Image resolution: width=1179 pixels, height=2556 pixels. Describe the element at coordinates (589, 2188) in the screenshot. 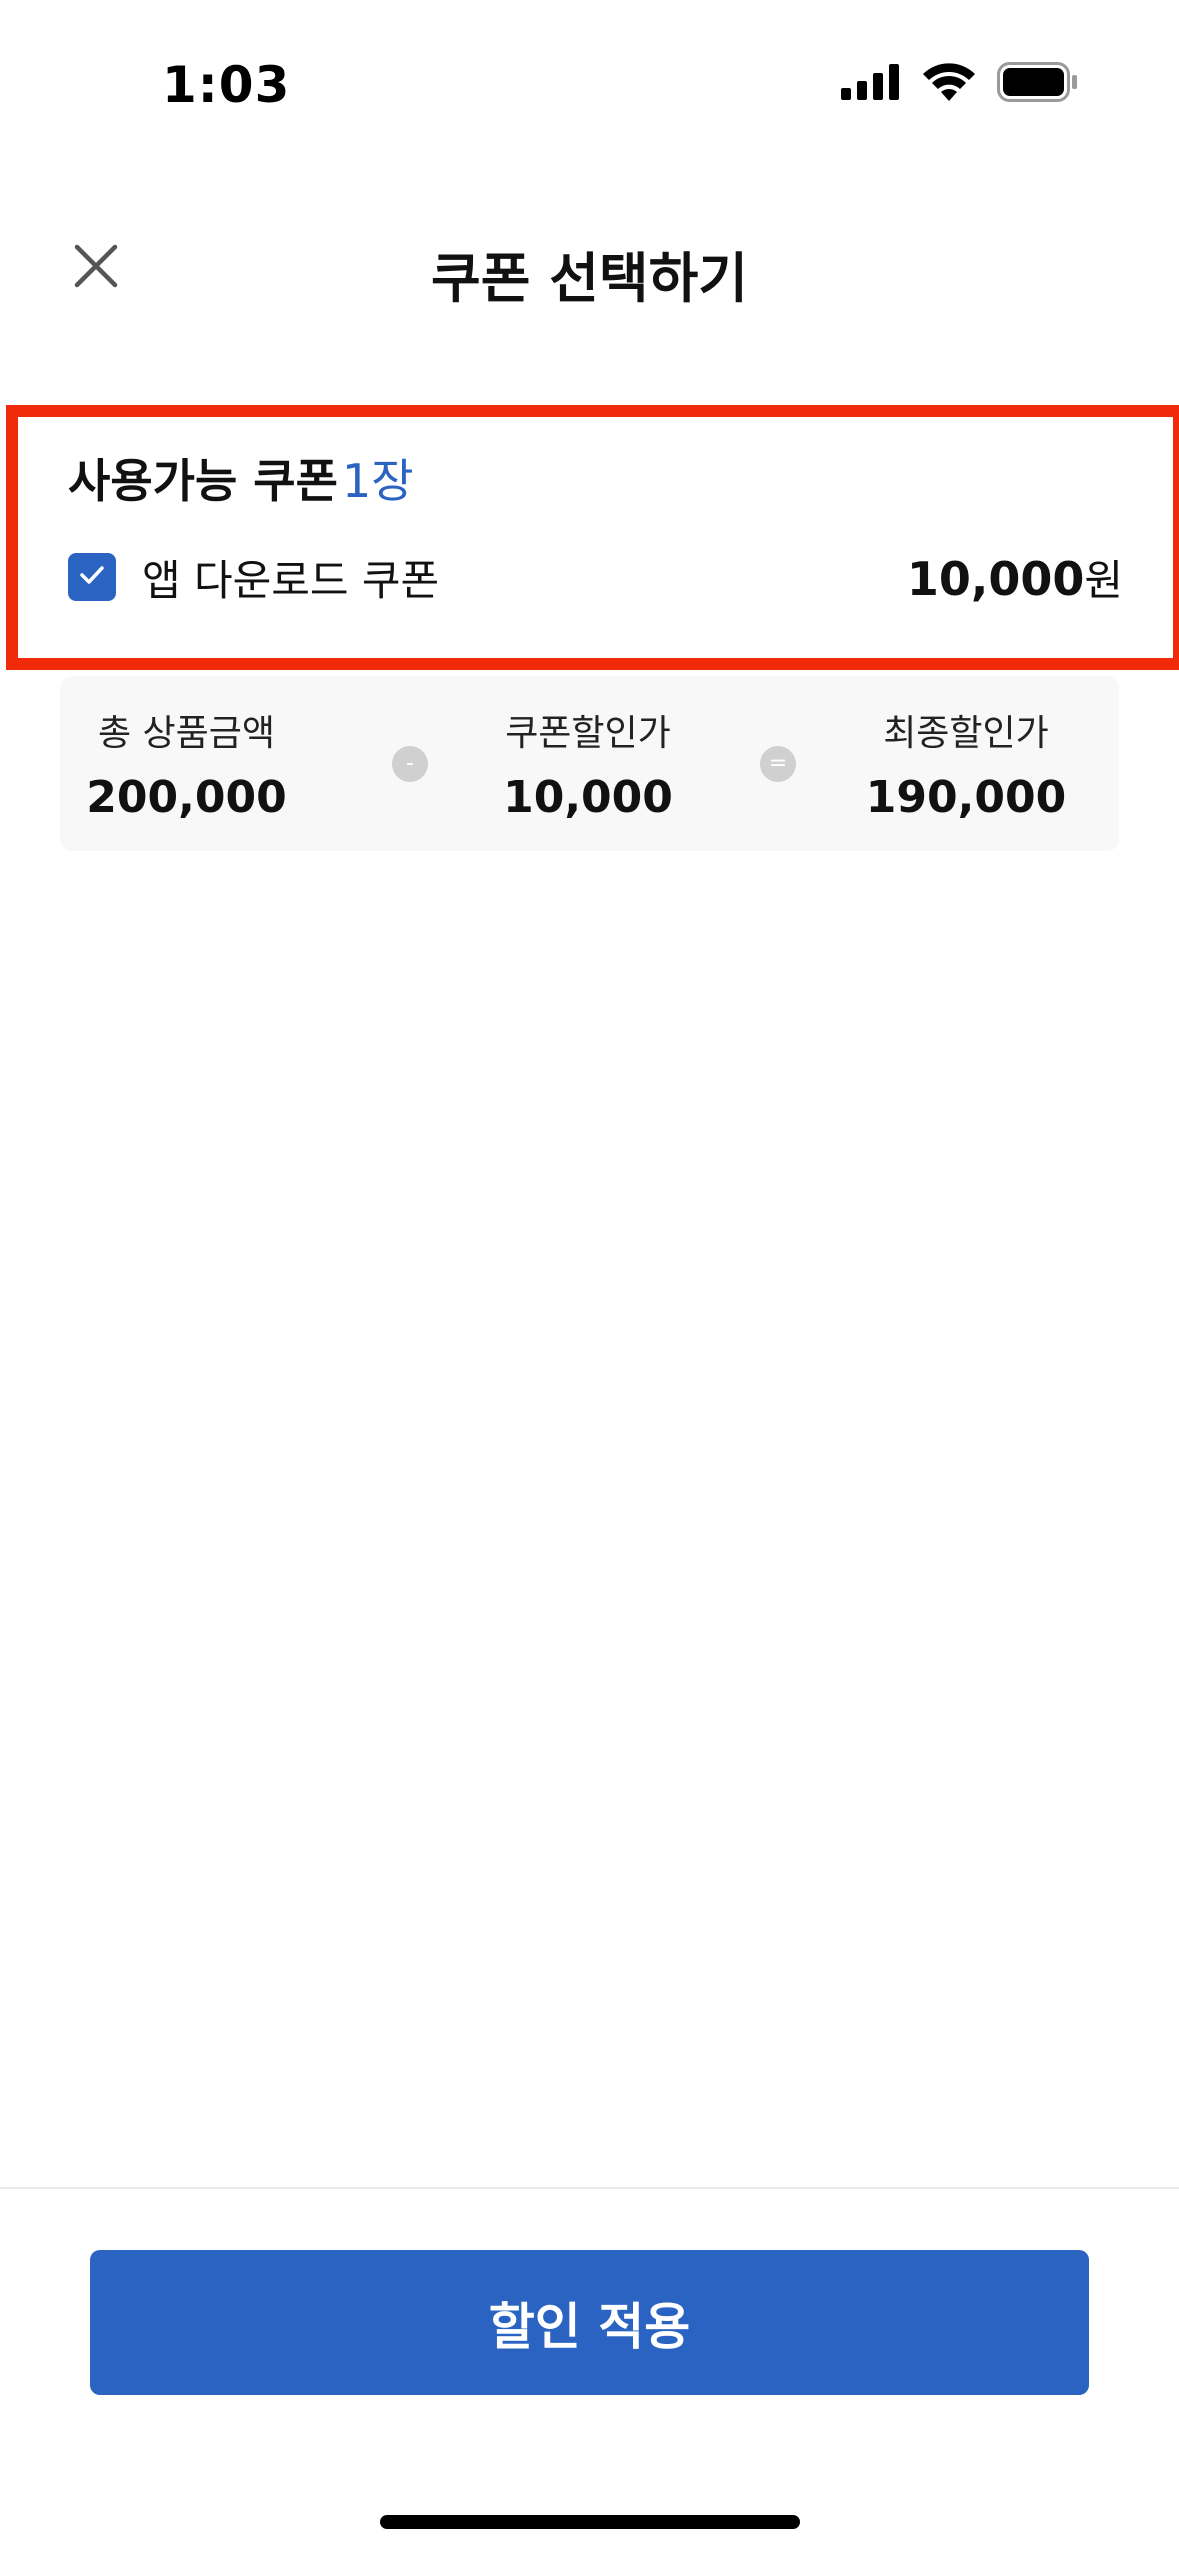

I see `bottom-divider` at that location.